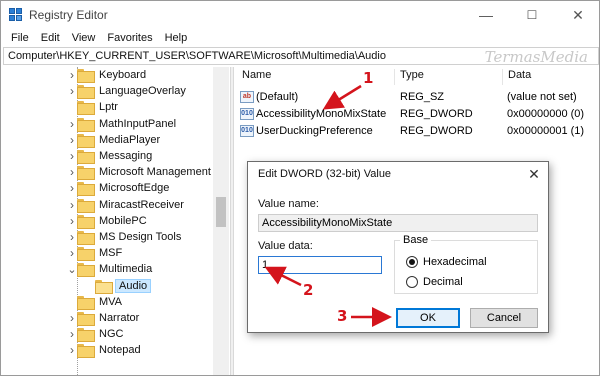 This screenshot has width=600, height=376. Describe the element at coordinates (16, 15) in the screenshot. I see `registry-editor-icon` at that location.